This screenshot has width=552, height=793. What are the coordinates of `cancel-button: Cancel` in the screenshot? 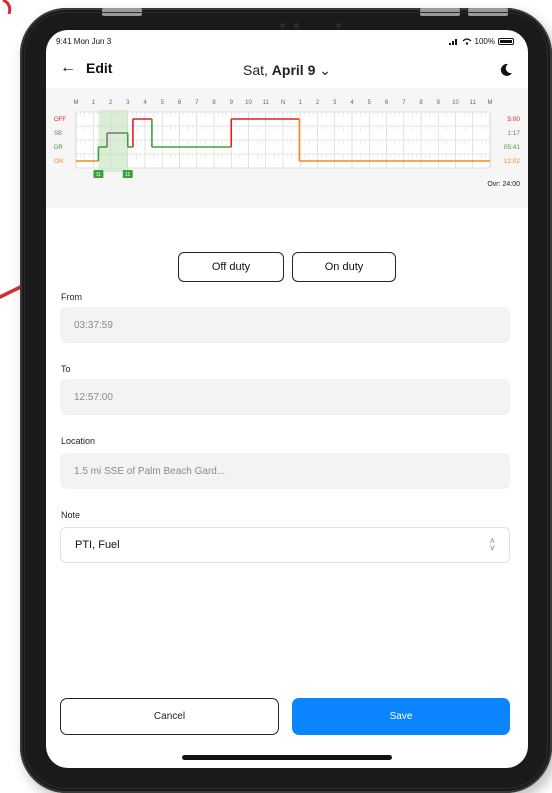 It's located at (169, 716).